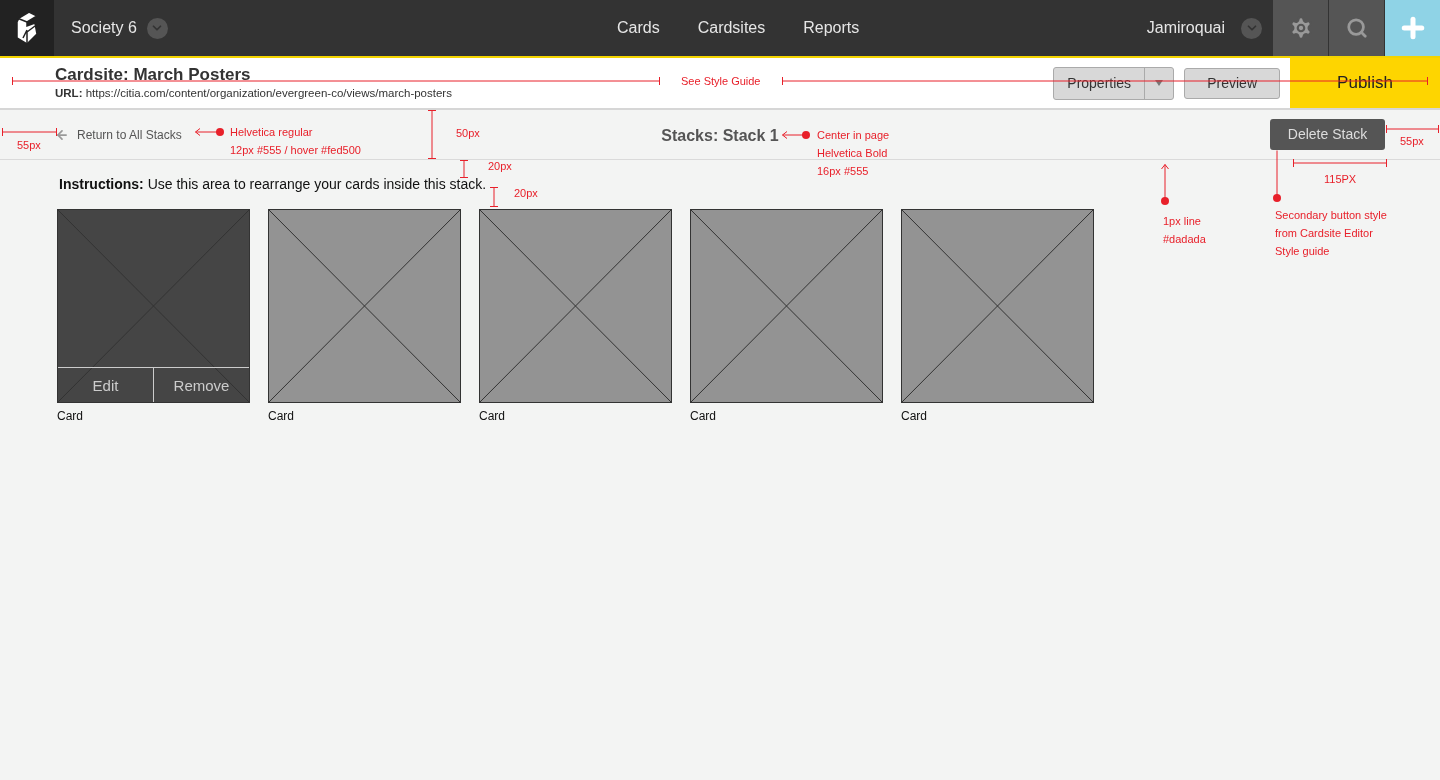  Describe the element at coordinates (831, 28) in the screenshot. I see `nav-link: Reports` at that location.